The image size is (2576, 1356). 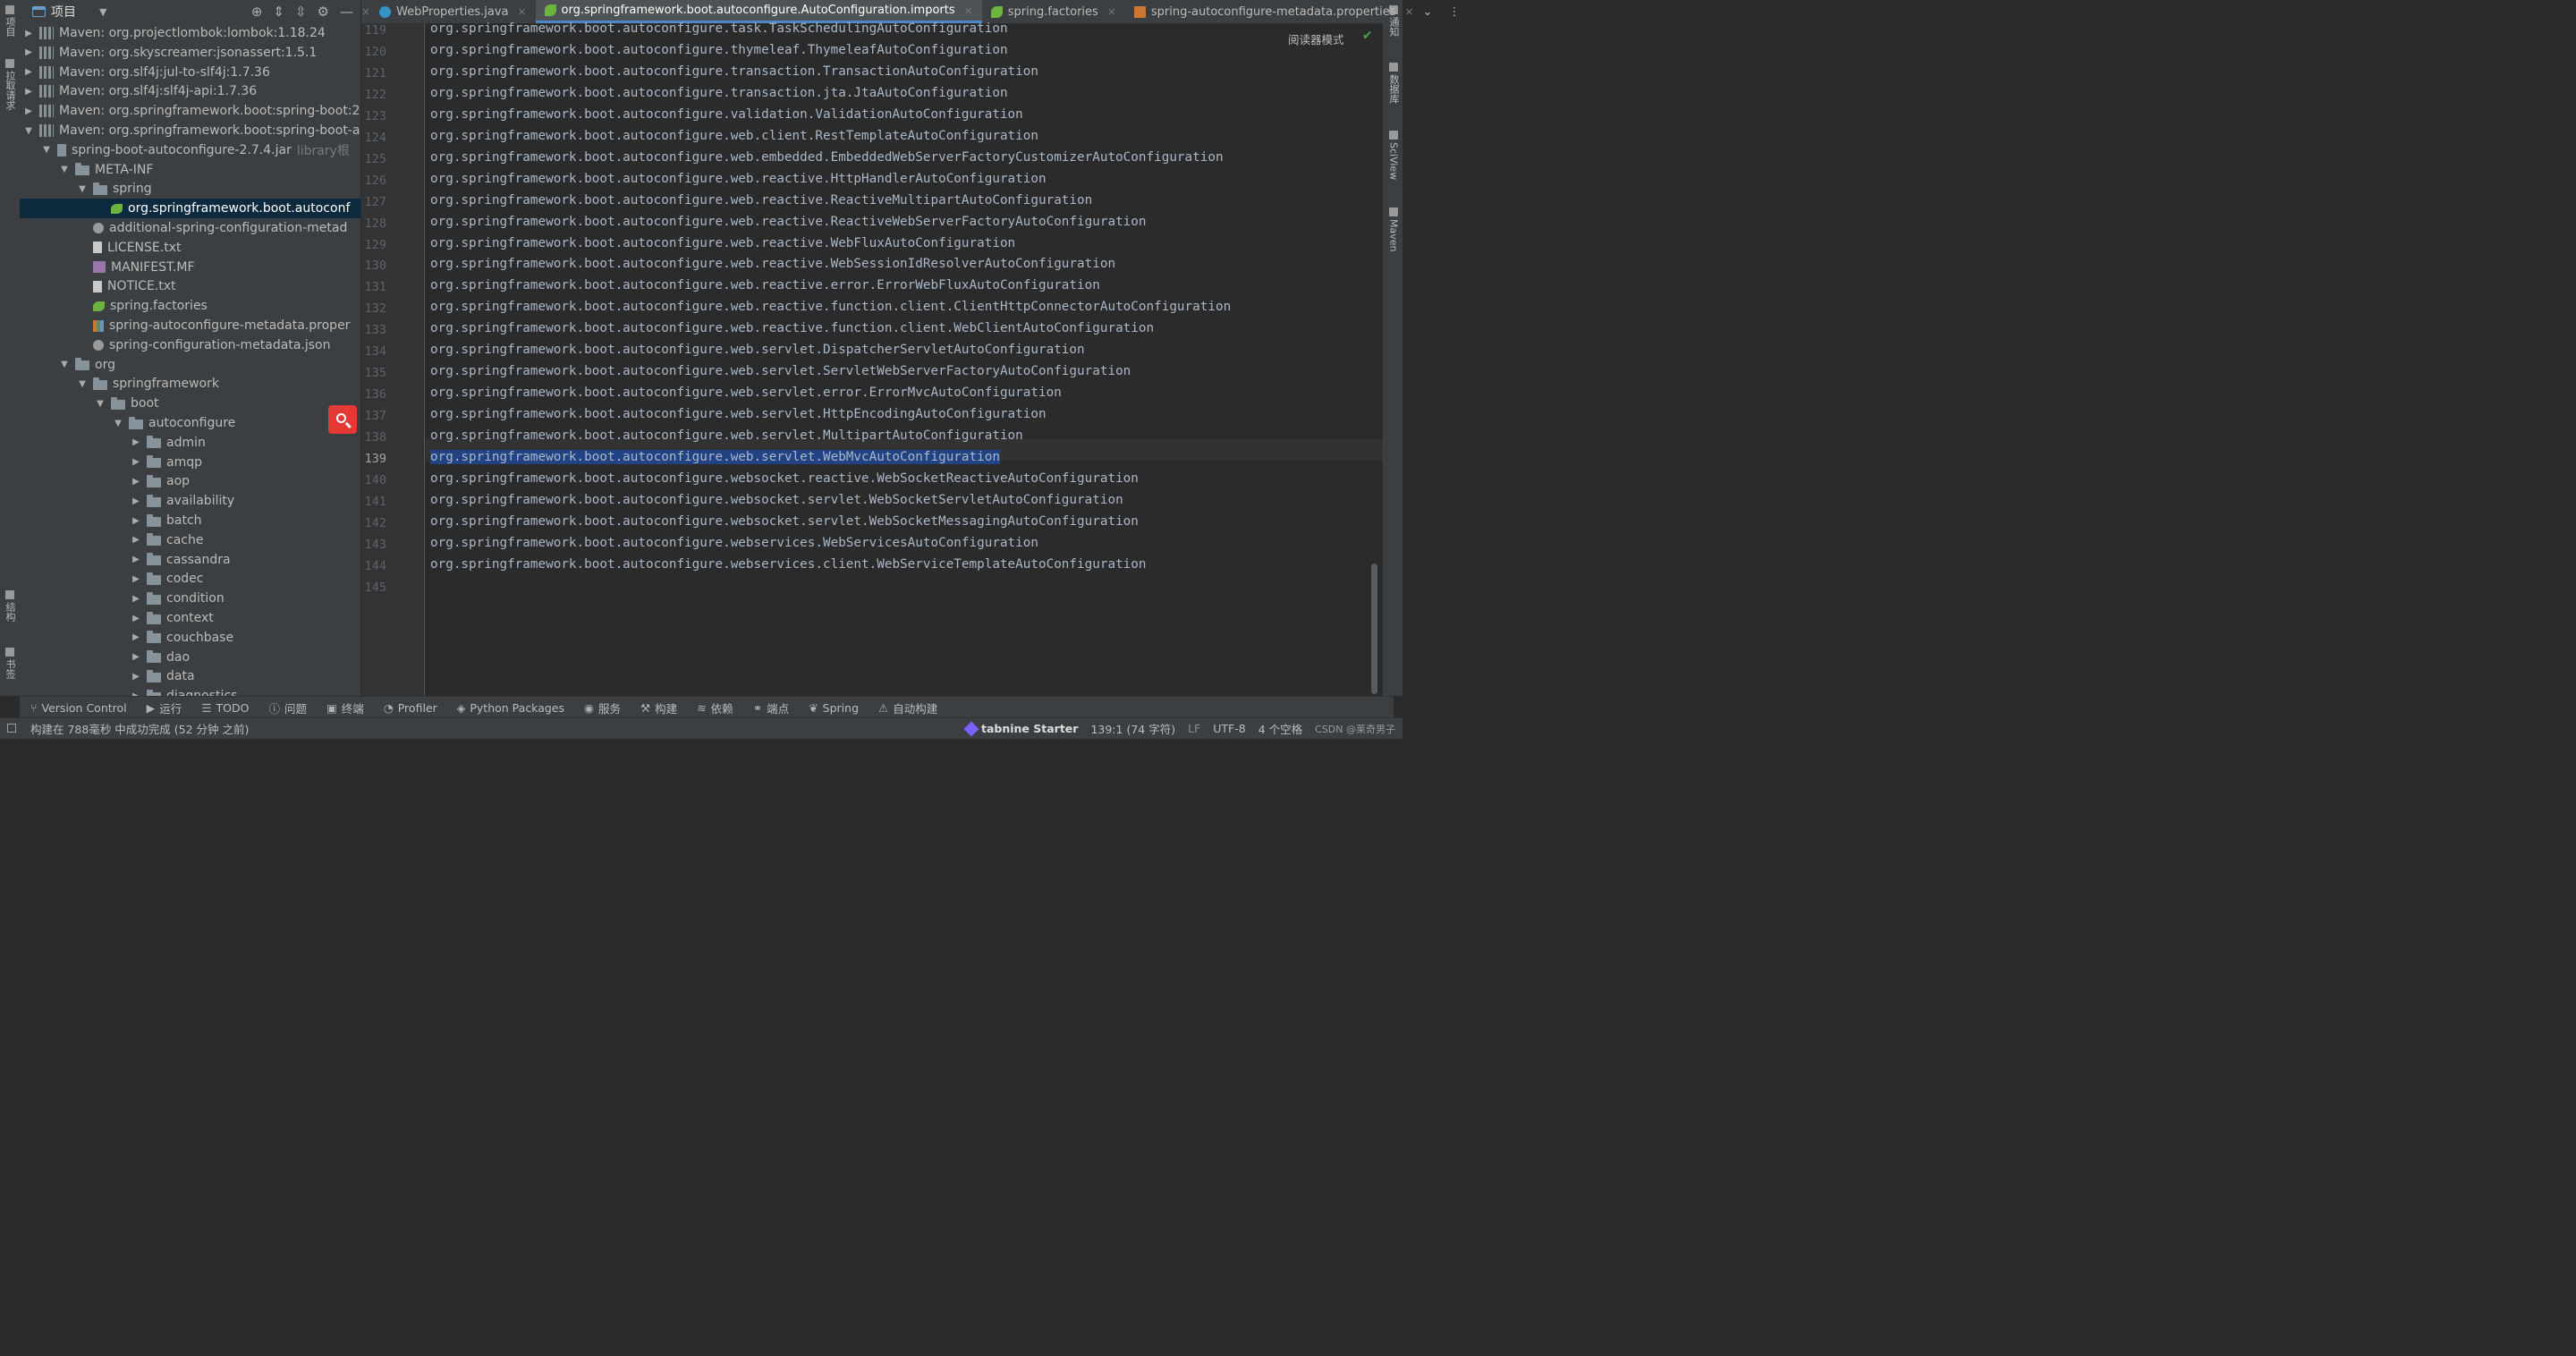 What do you see at coordinates (190, 598) in the screenshot?
I see `tree-item: ▶ condition` at bounding box center [190, 598].